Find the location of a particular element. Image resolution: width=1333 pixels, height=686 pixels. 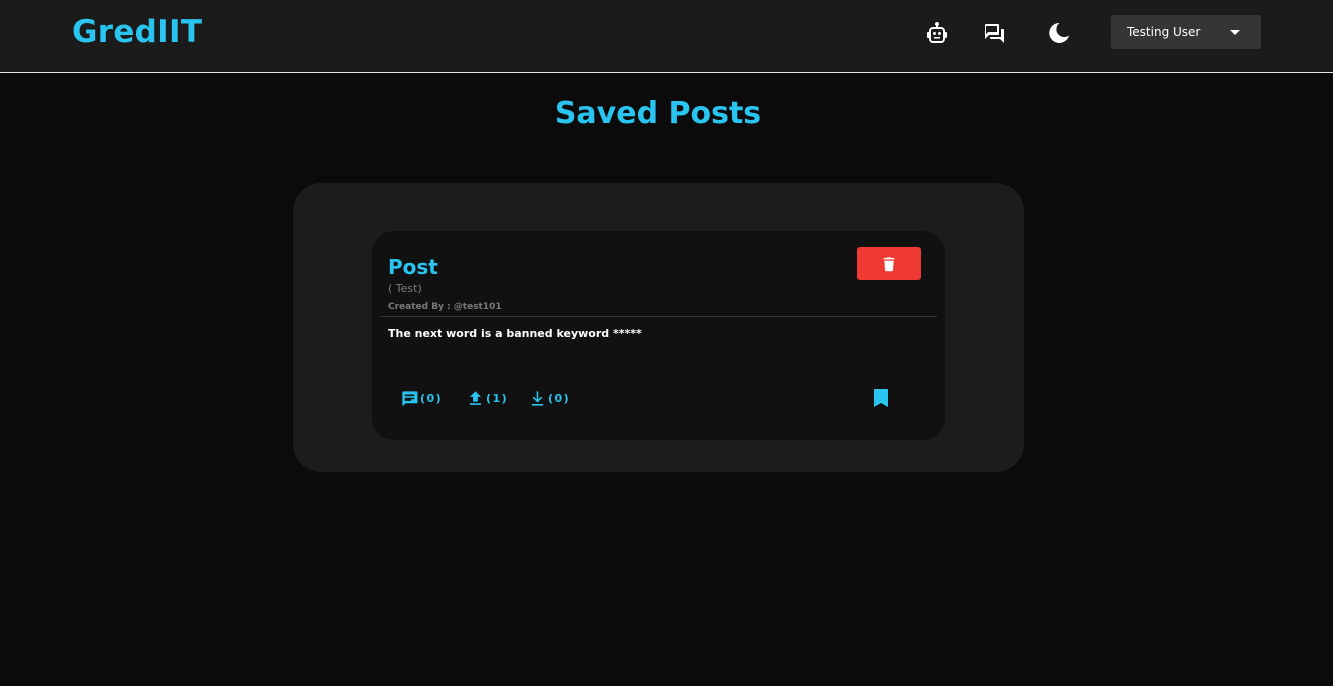

robot-icon is located at coordinates (937, 33).